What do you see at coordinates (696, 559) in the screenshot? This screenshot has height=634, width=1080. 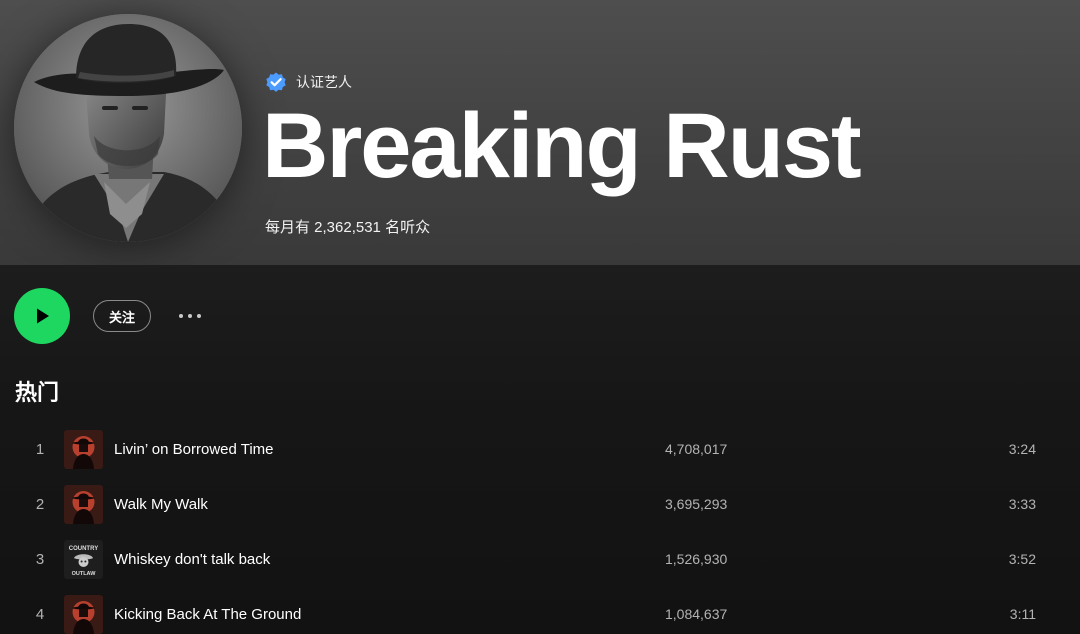 I see `track-plays: 1,526,930` at bounding box center [696, 559].